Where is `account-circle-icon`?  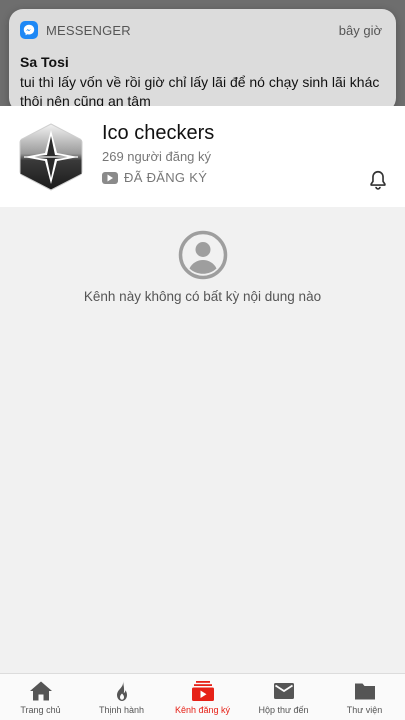 account-circle-icon is located at coordinates (203, 255).